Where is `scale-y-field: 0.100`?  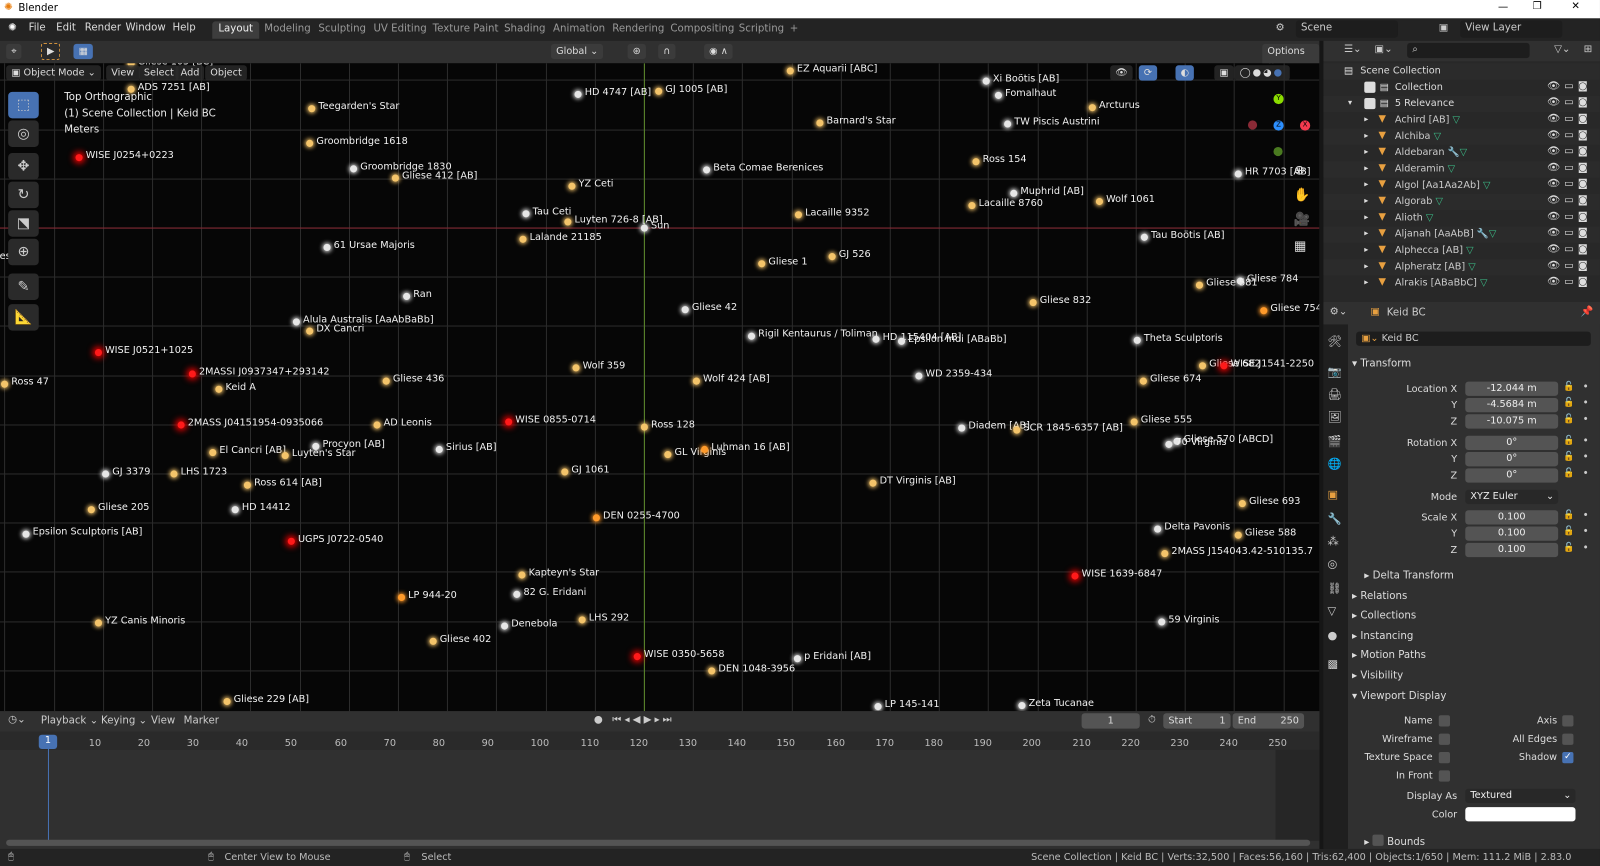
scale-y-field: 0.100 is located at coordinates (1512, 533).